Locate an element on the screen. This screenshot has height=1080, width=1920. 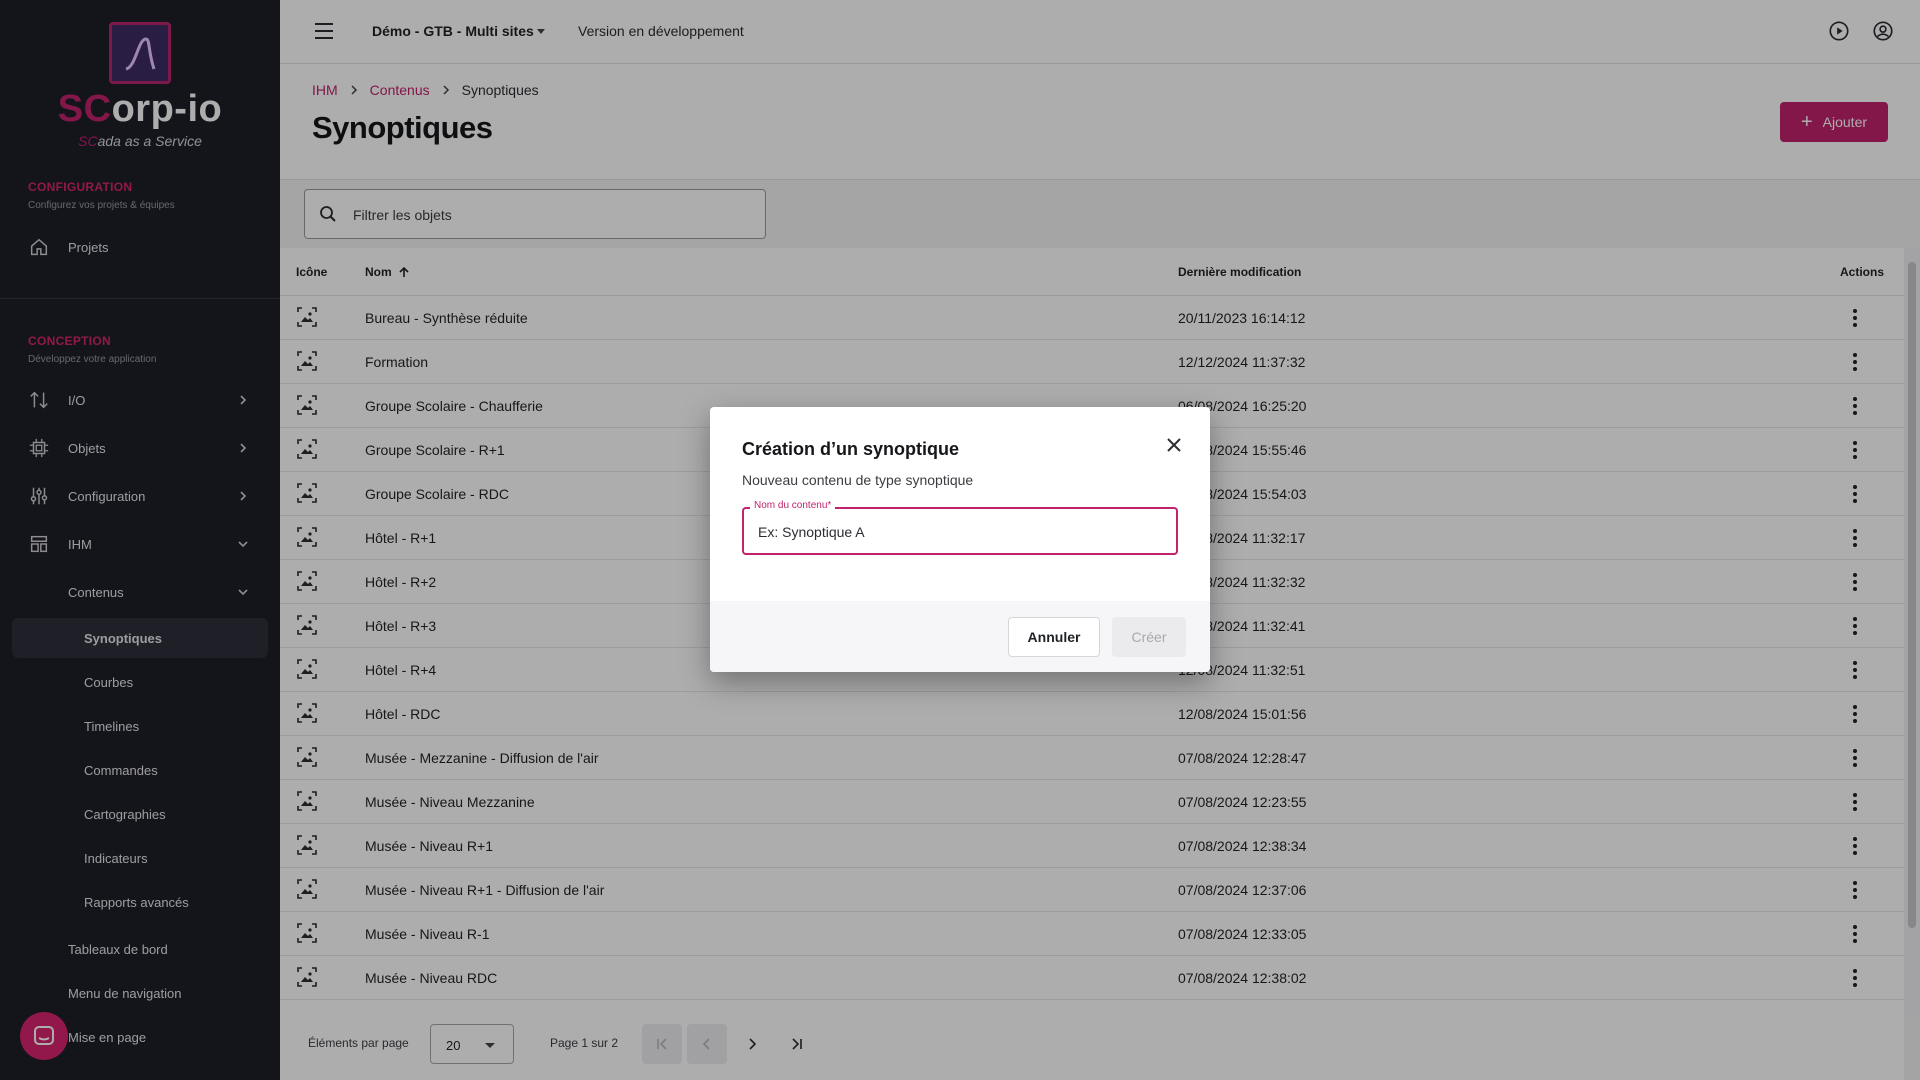
content-name-label: Nom du contenu* is located at coordinates (793, 505).